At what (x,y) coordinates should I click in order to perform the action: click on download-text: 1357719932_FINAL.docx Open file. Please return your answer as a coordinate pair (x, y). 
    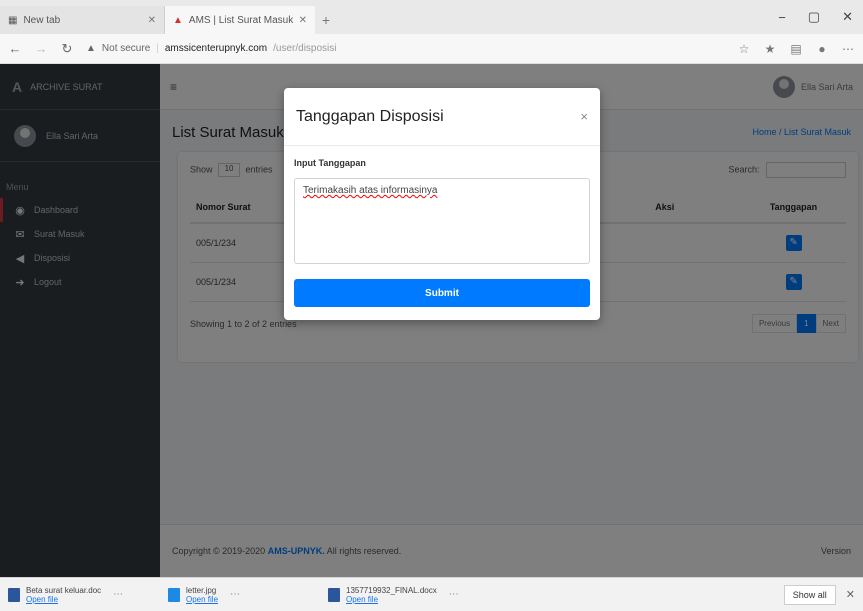
    Looking at the image, I should click on (391, 595).